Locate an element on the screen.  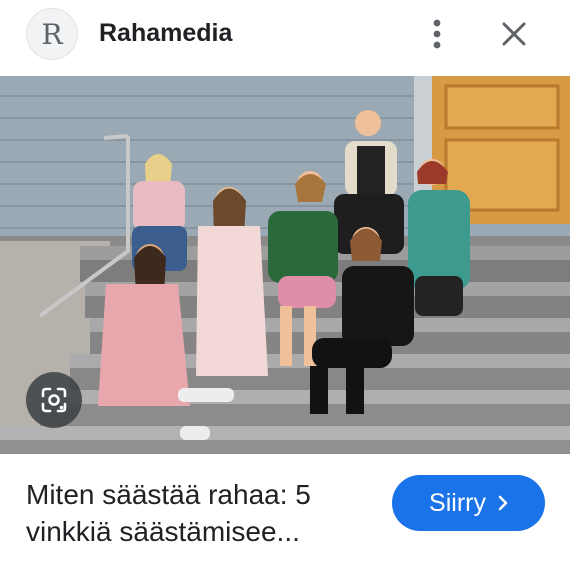
more-vert-icon is located at coordinates (437, 34).